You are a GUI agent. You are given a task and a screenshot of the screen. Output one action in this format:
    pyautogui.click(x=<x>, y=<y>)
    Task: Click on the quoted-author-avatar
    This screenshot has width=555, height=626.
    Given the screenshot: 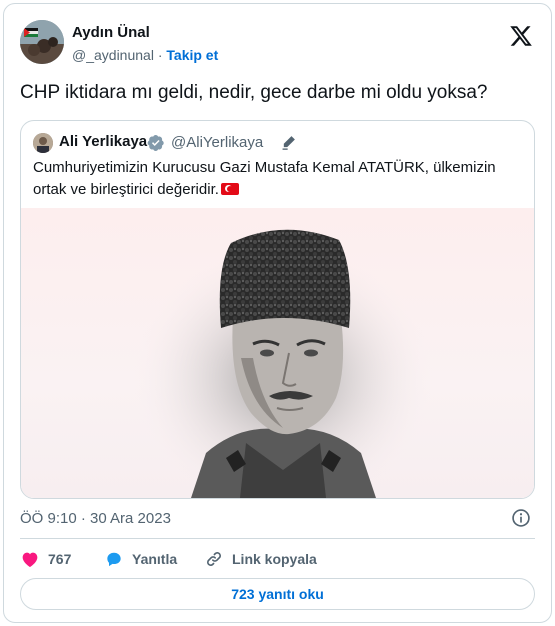 What is the action you would take?
    pyautogui.click(x=43, y=143)
    